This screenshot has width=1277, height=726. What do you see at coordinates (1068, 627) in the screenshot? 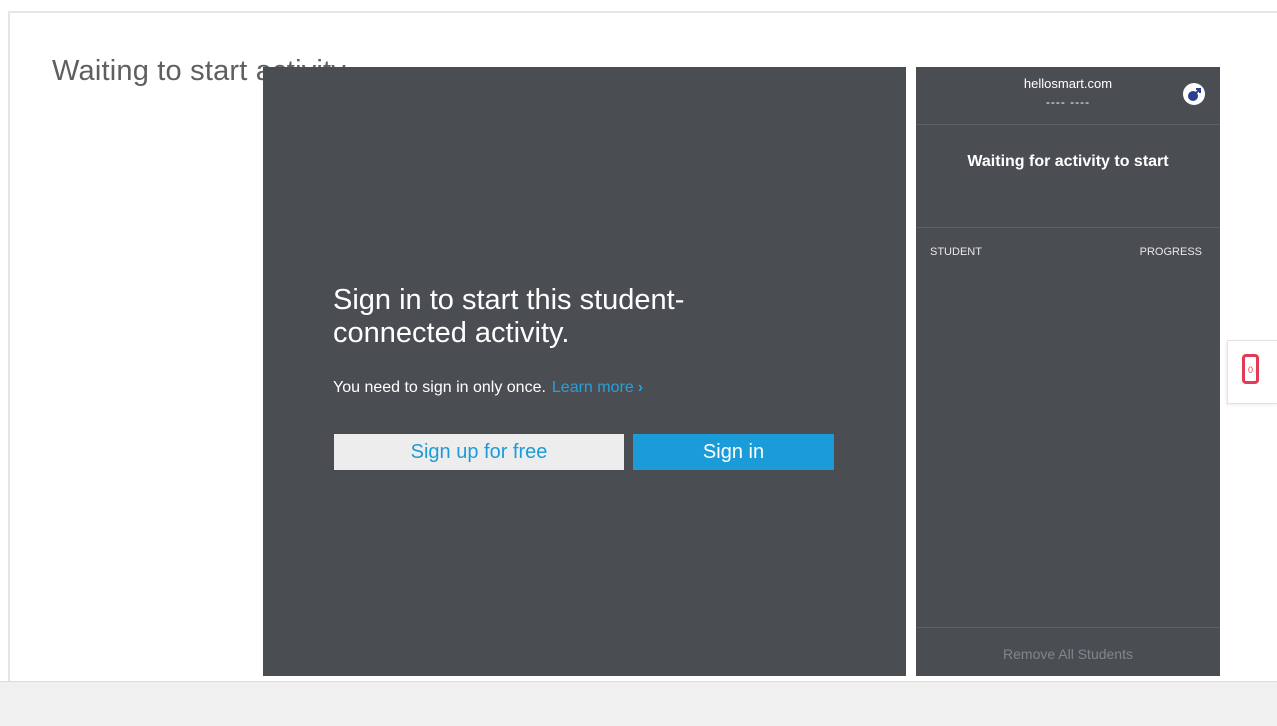
I see `panel-divider-bottom` at bounding box center [1068, 627].